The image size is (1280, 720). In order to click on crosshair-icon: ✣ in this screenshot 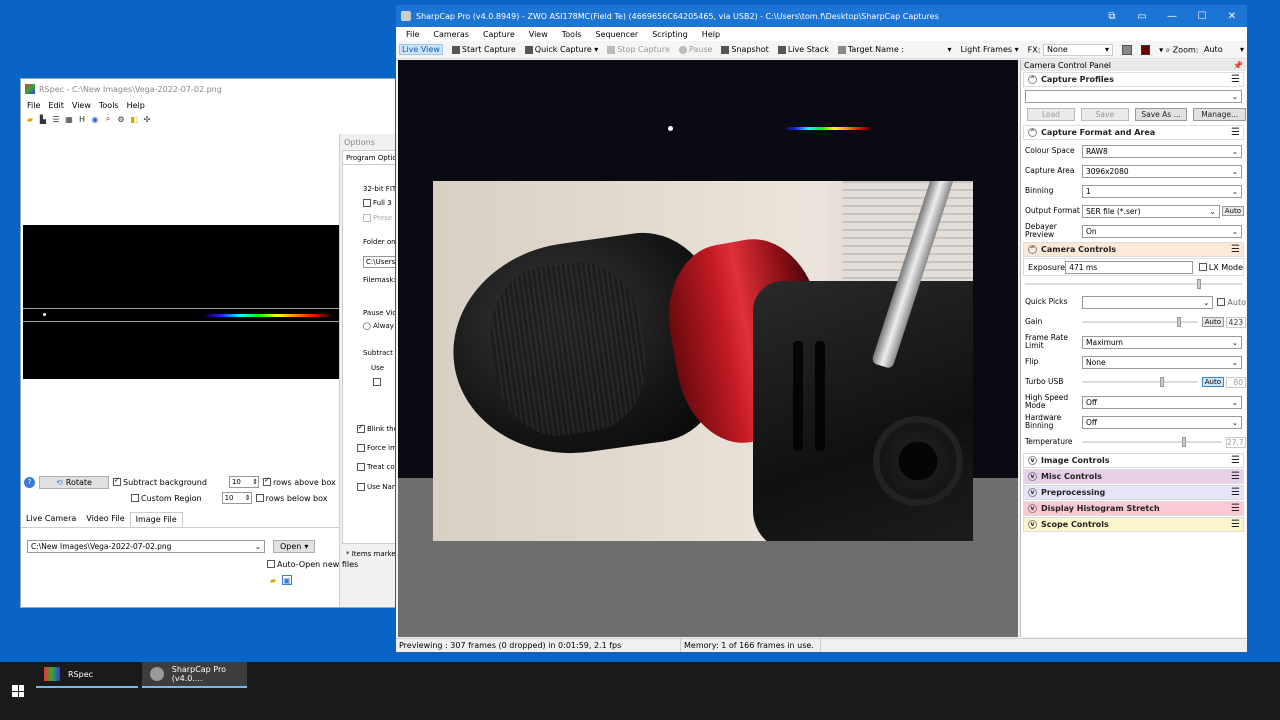, I will do `click(147, 119)`.